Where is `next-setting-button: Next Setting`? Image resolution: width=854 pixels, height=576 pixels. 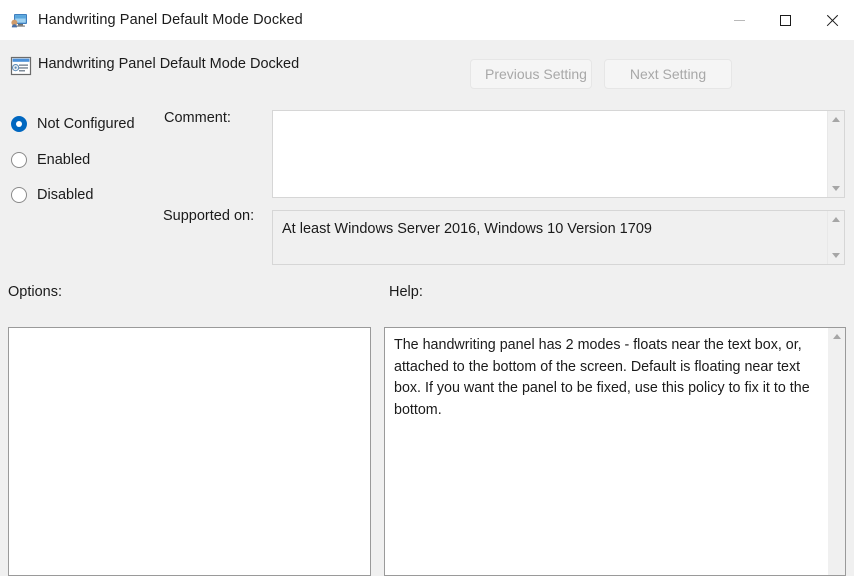 next-setting-button: Next Setting is located at coordinates (668, 74).